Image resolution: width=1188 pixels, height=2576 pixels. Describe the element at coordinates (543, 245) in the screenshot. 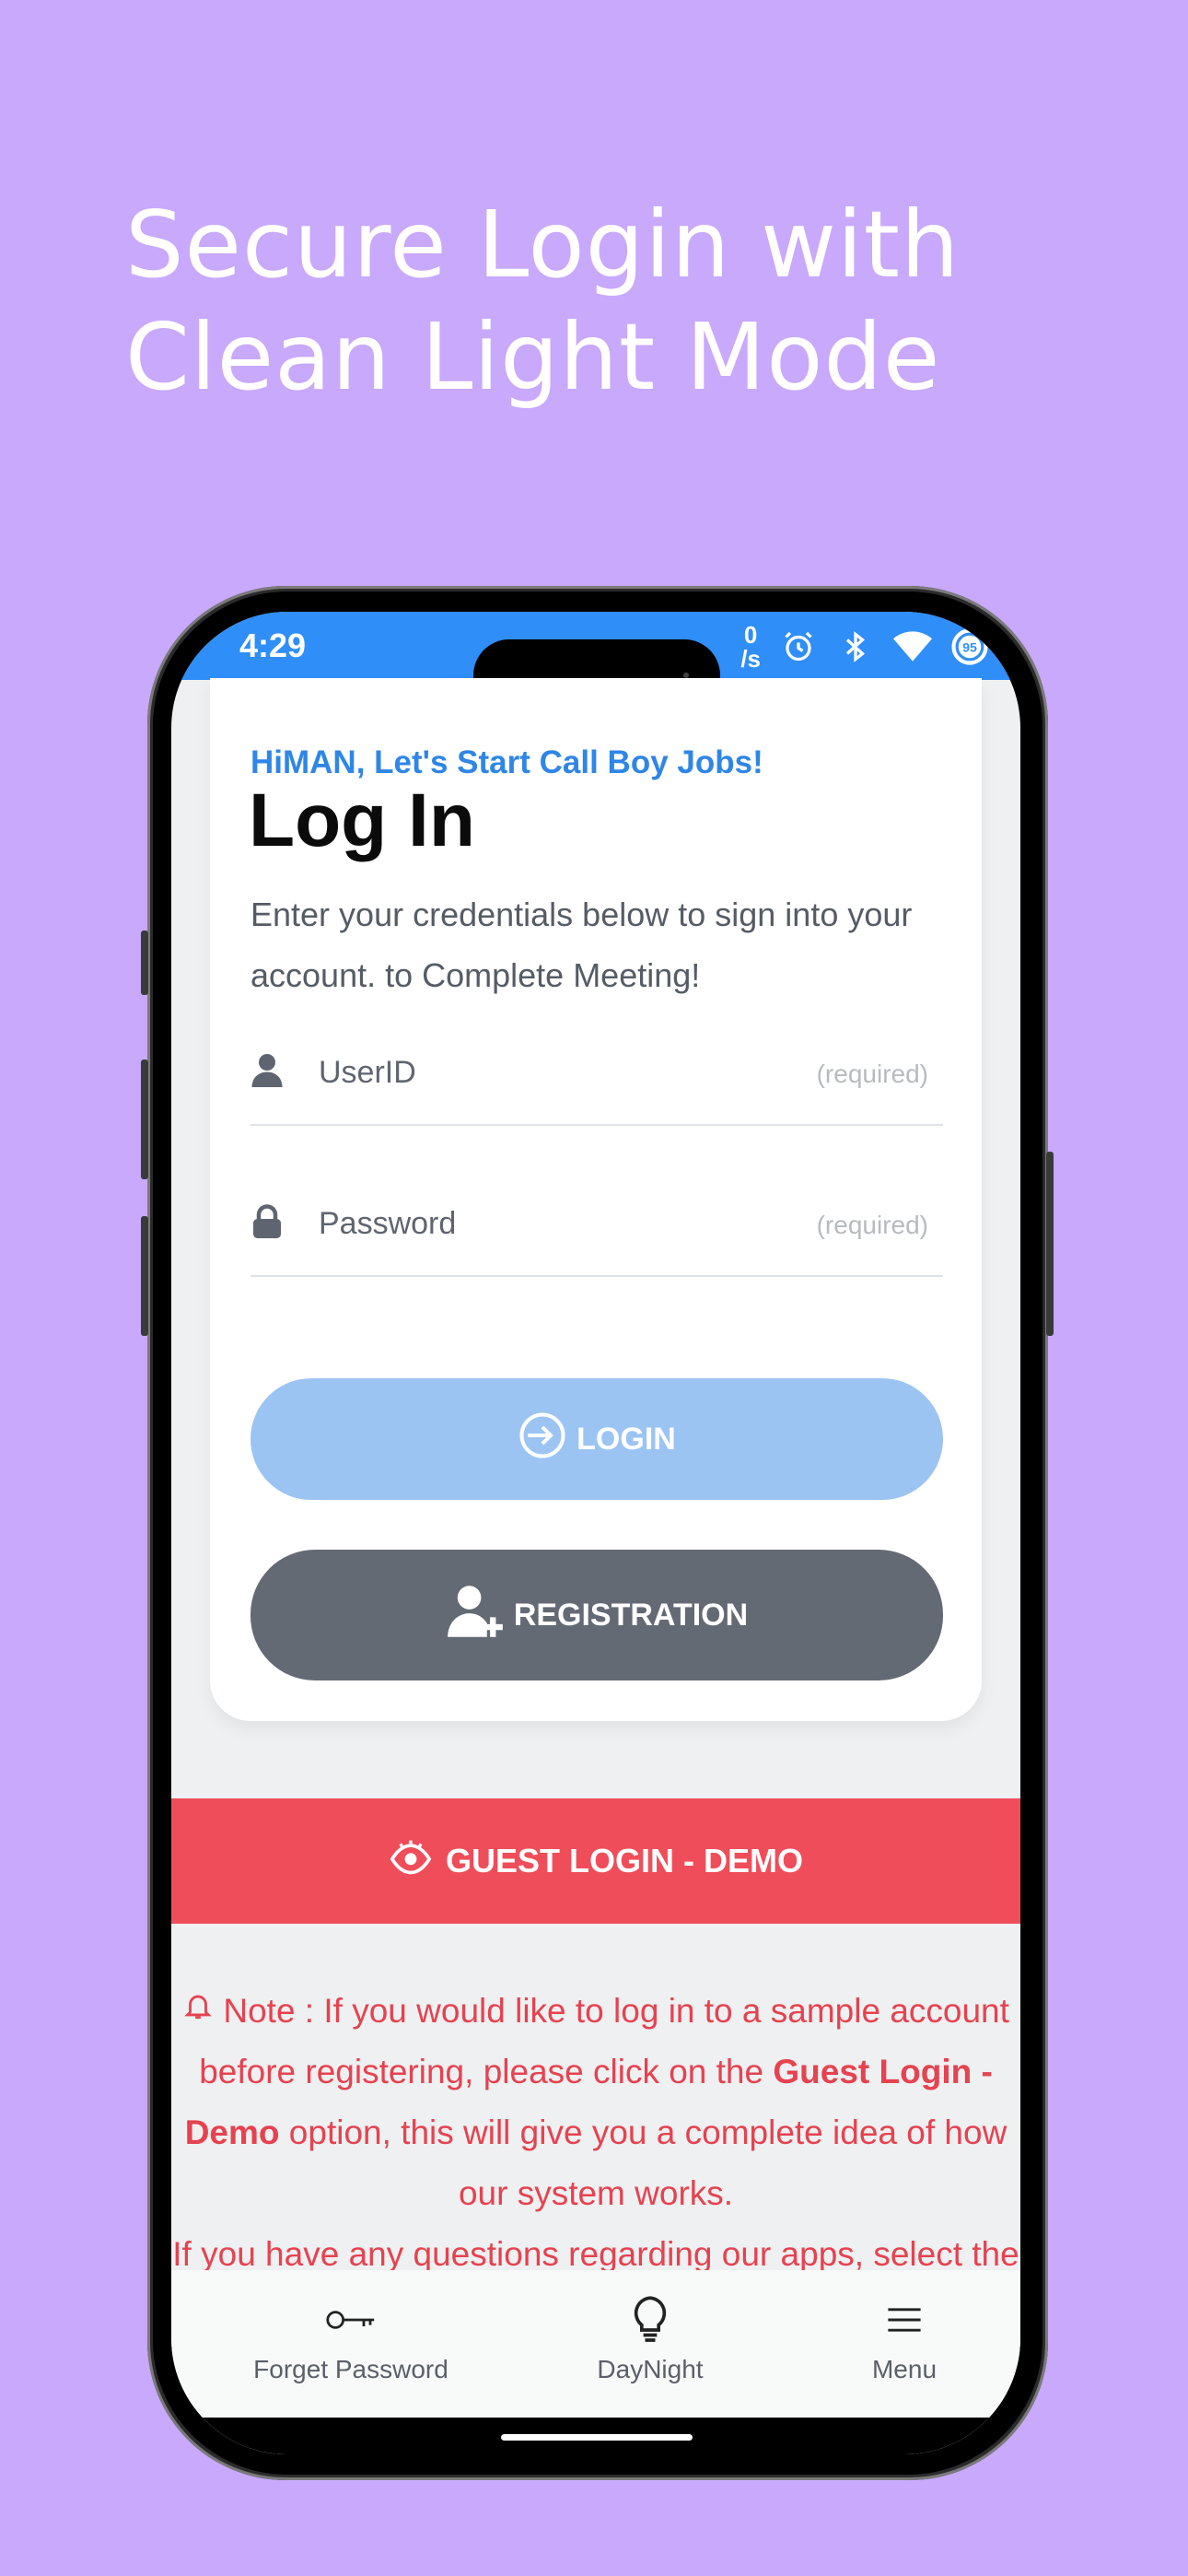

I see `headline-line-1: Secure Login with` at that location.